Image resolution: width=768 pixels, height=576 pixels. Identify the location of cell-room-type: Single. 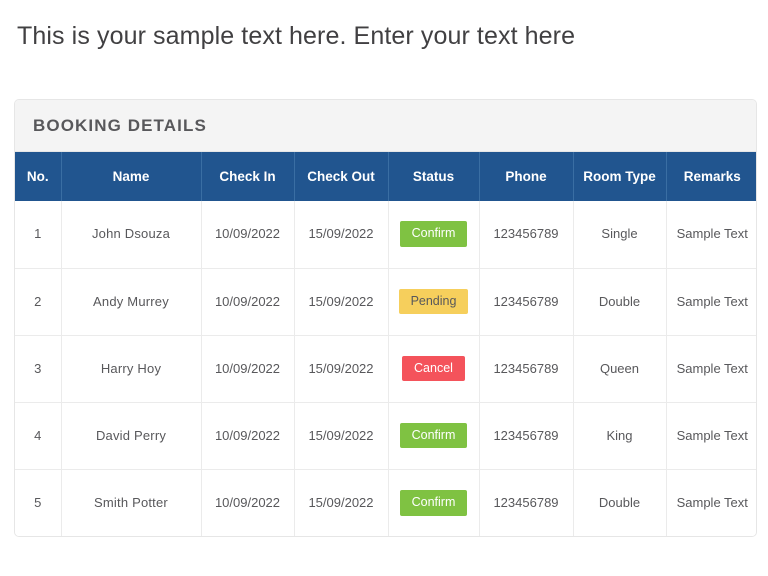
(620, 234).